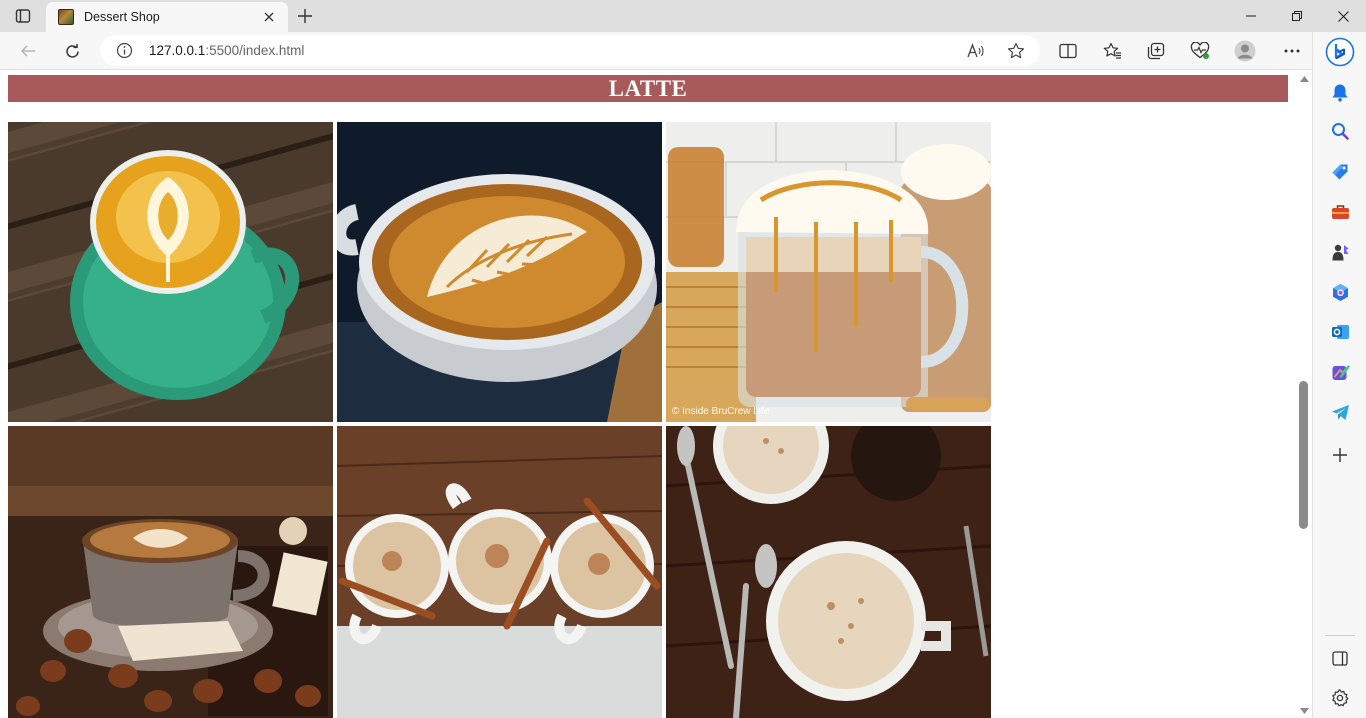 The height and width of the screenshot is (718, 1366). I want to click on favorites-icon, so click(1112, 50).